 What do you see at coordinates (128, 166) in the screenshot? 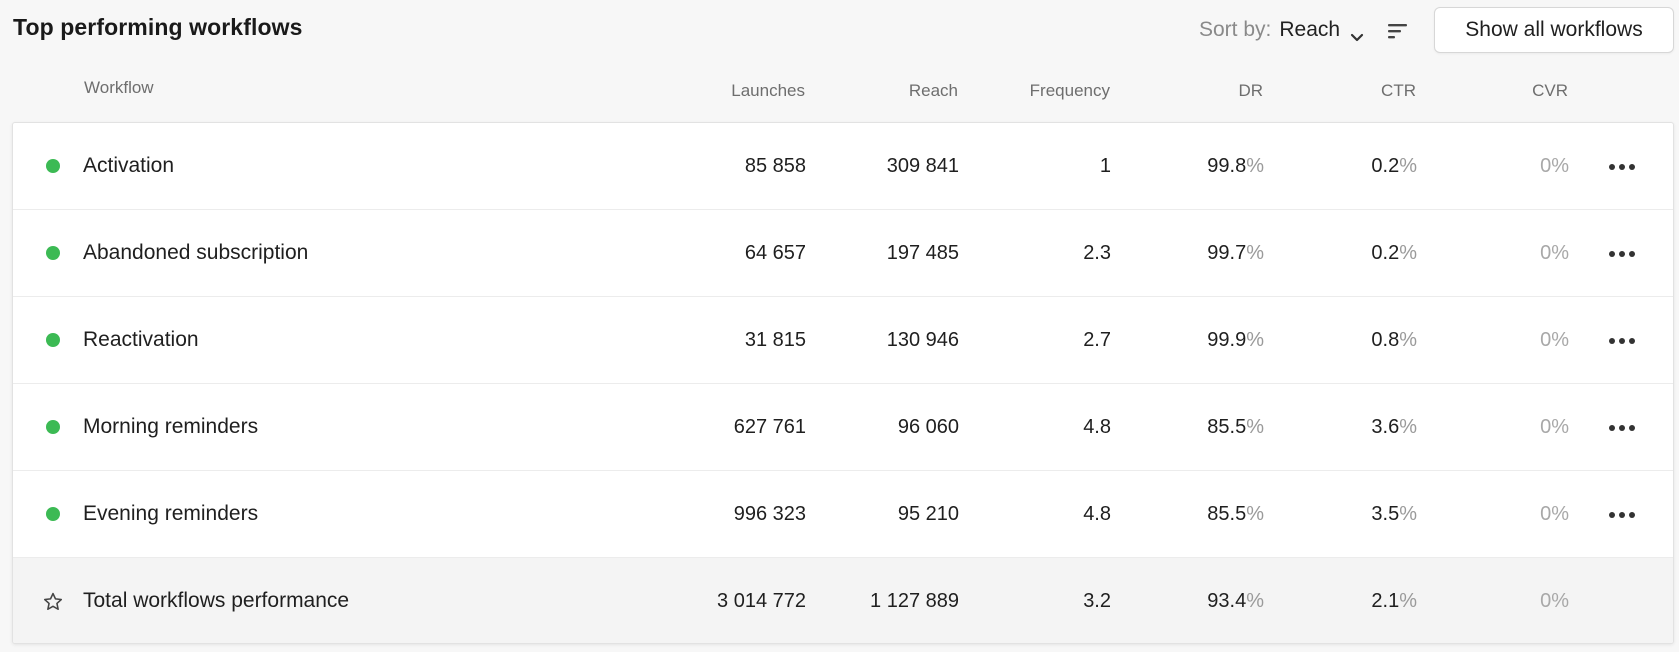
I see `workflow-name: Activation` at bounding box center [128, 166].